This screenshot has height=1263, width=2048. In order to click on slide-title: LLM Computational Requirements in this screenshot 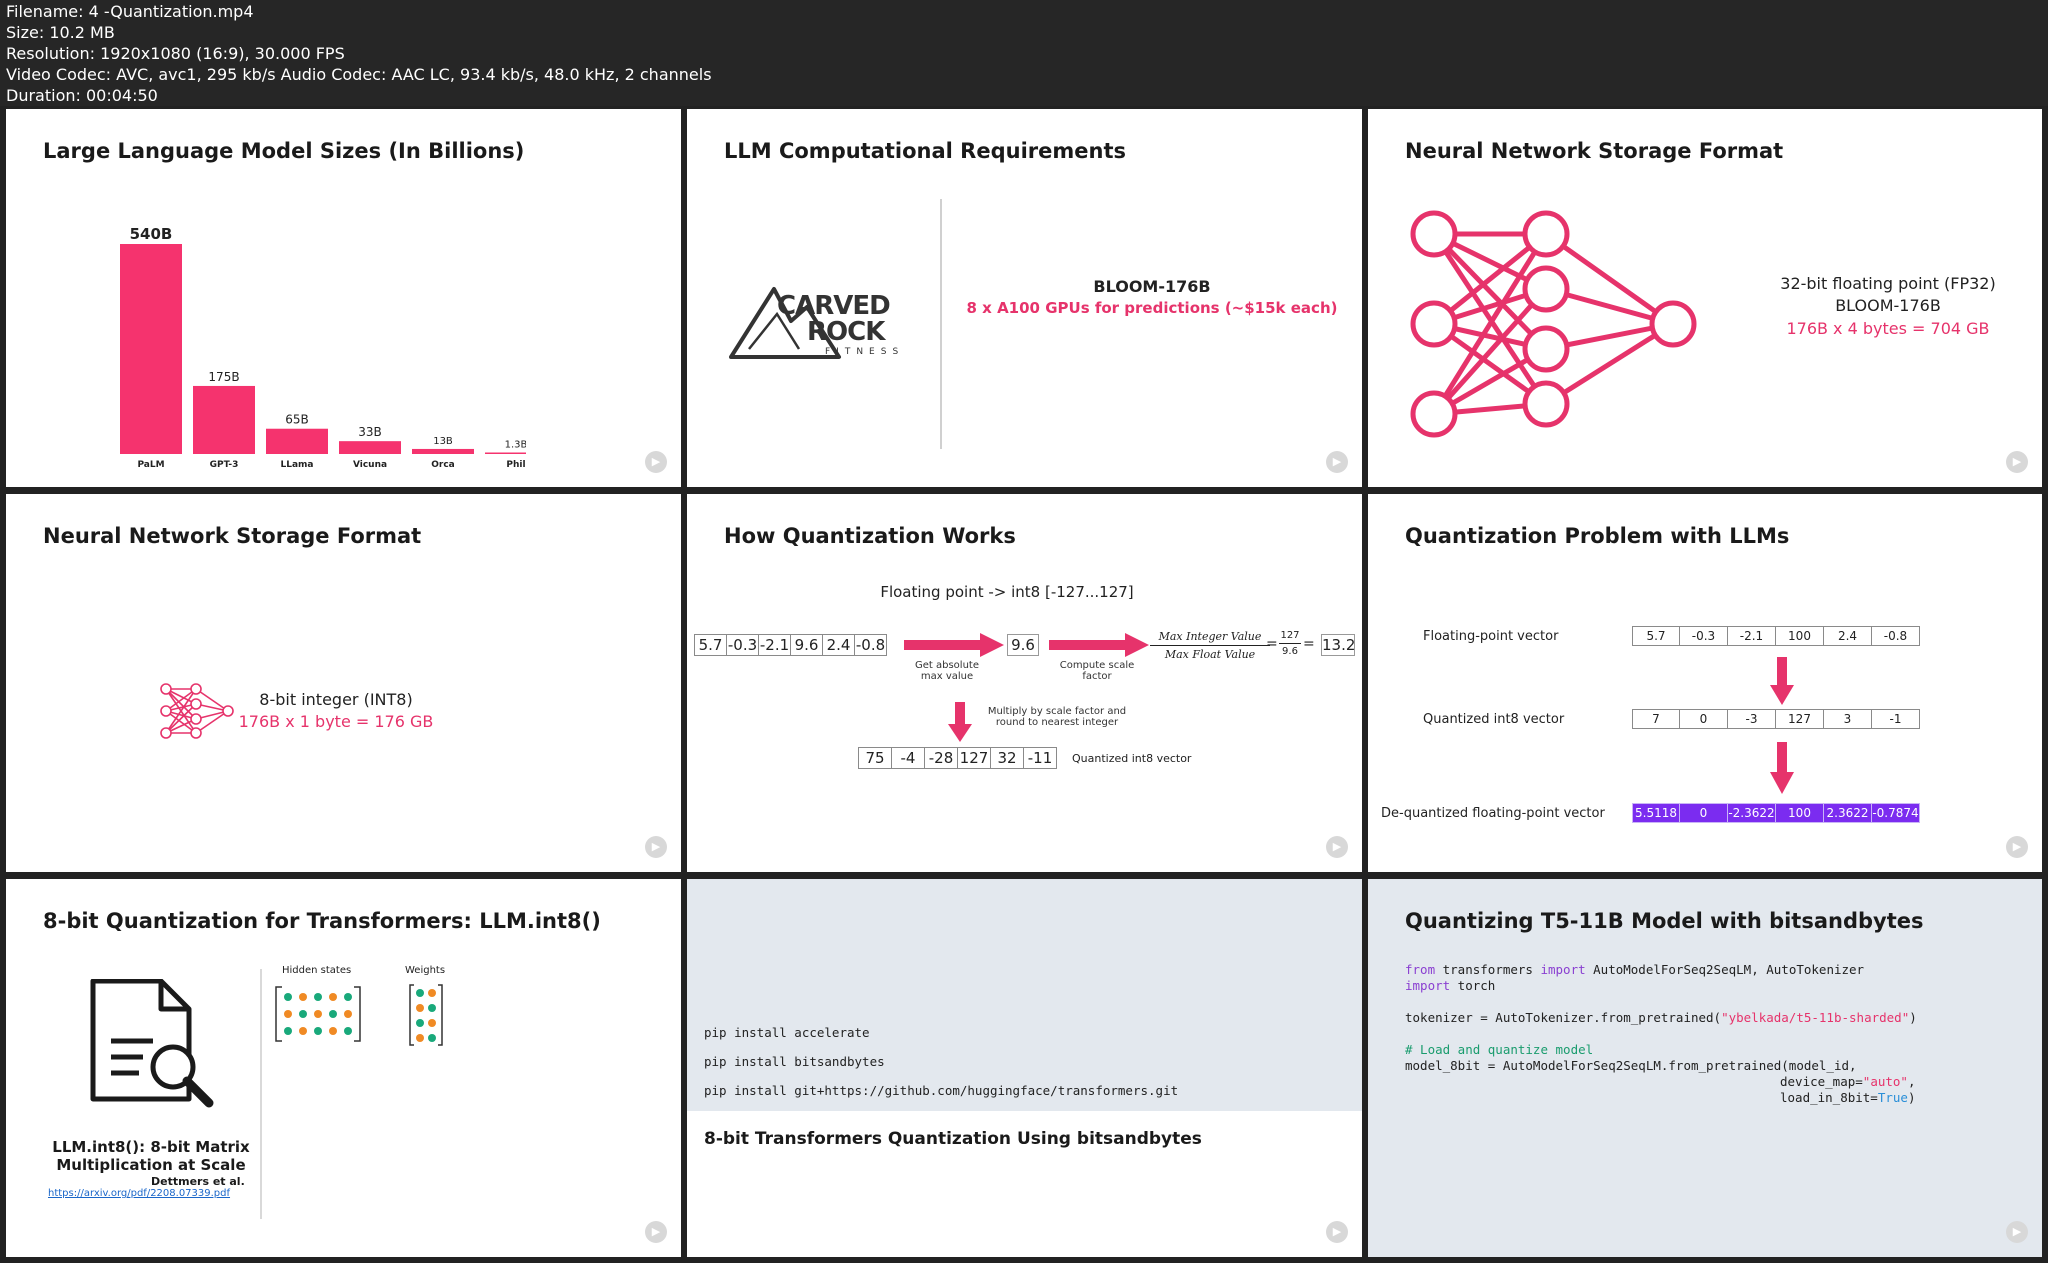, I will do `click(925, 151)`.